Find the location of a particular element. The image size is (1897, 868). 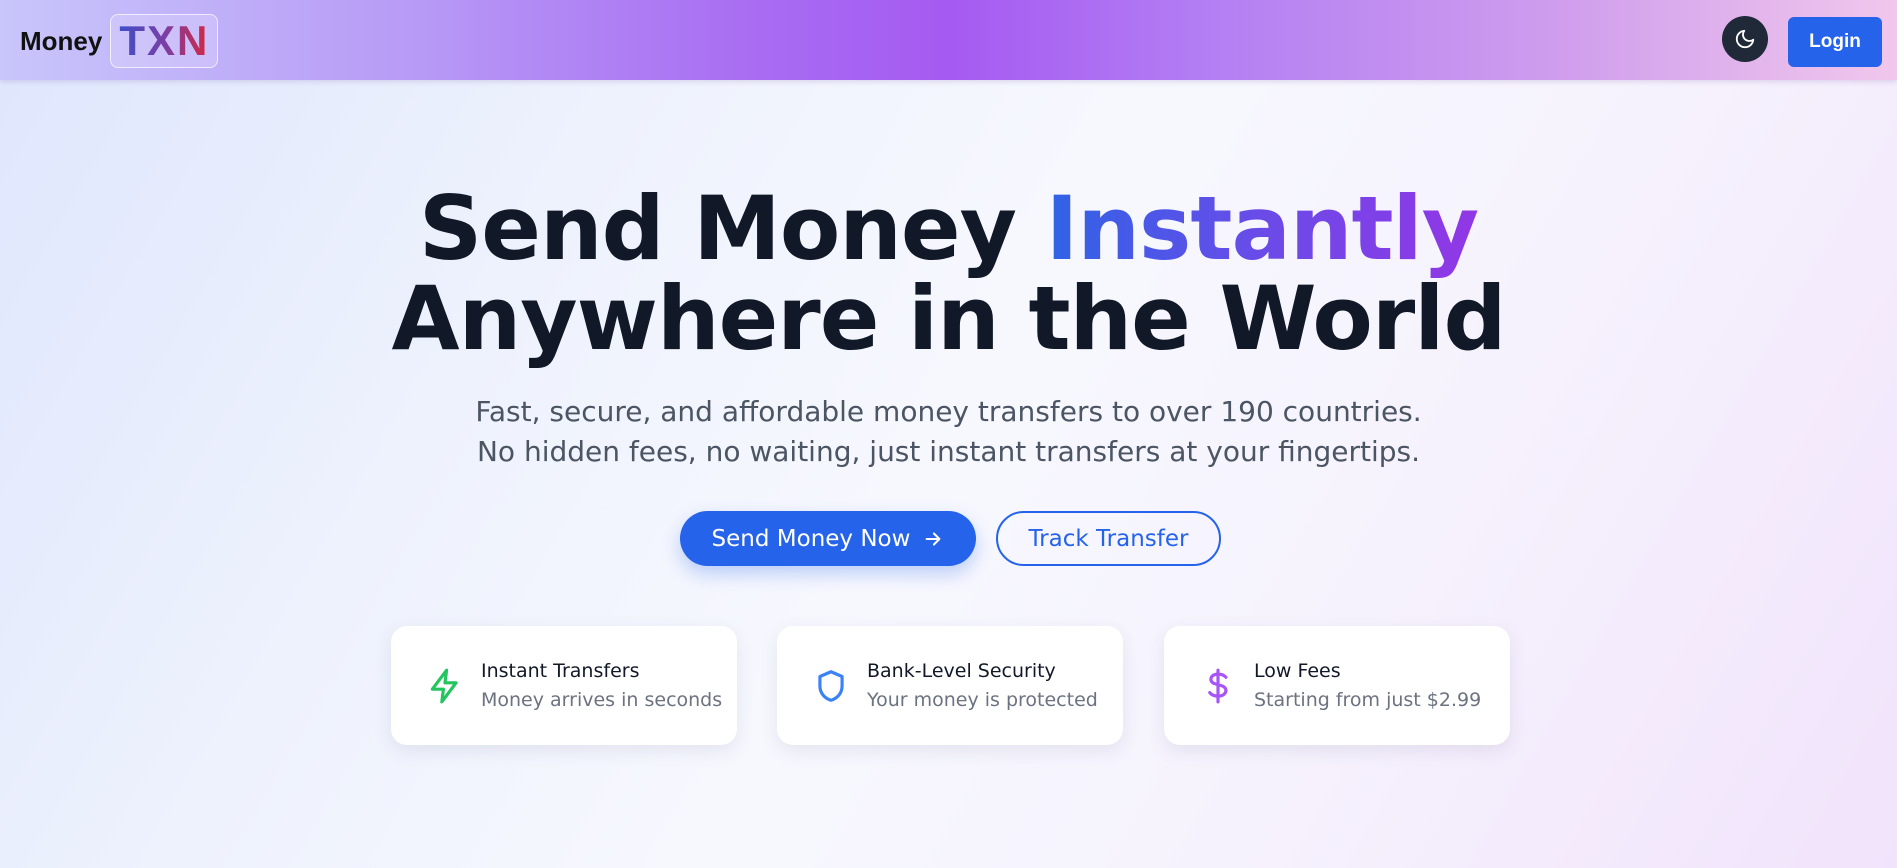

dollar-icon is located at coordinates (1218, 686).